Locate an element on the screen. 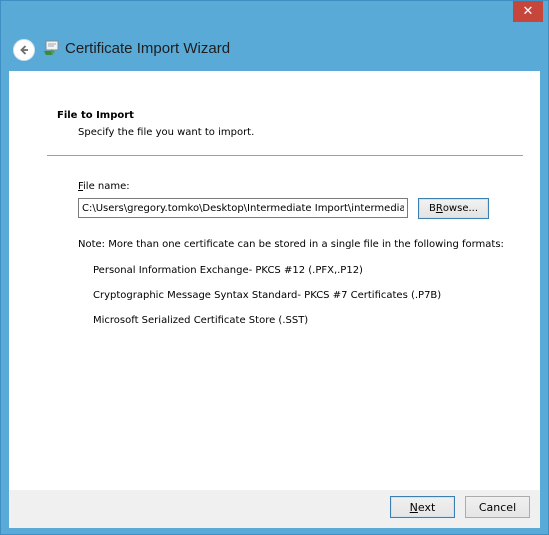 The image size is (549, 535). close-icon: ✕ is located at coordinates (528, 11).